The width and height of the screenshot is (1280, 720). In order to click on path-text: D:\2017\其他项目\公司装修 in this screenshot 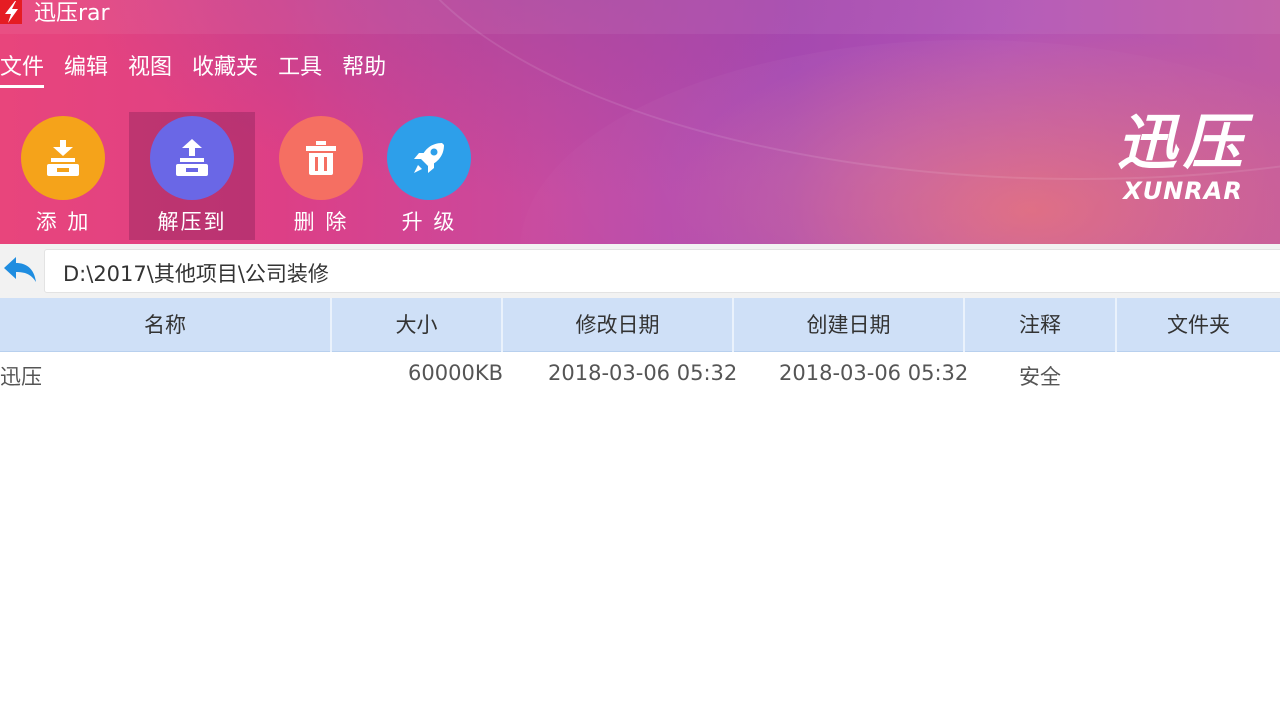, I will do `click(196, 274)`.